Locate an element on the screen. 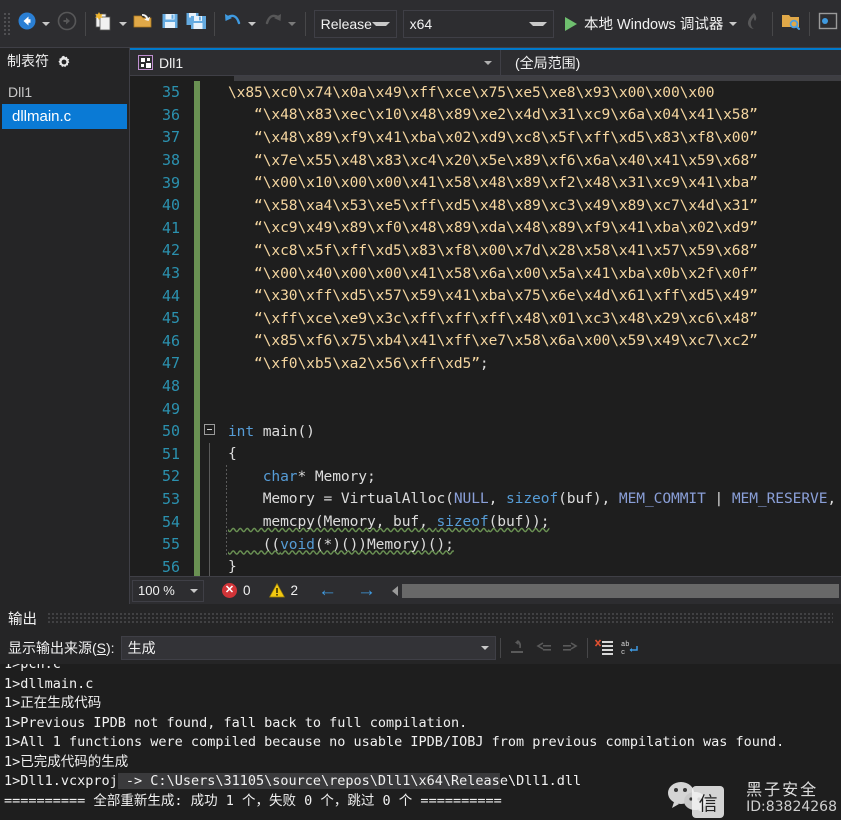  navigate-back-dropdown is located at coordinates (46, 23).